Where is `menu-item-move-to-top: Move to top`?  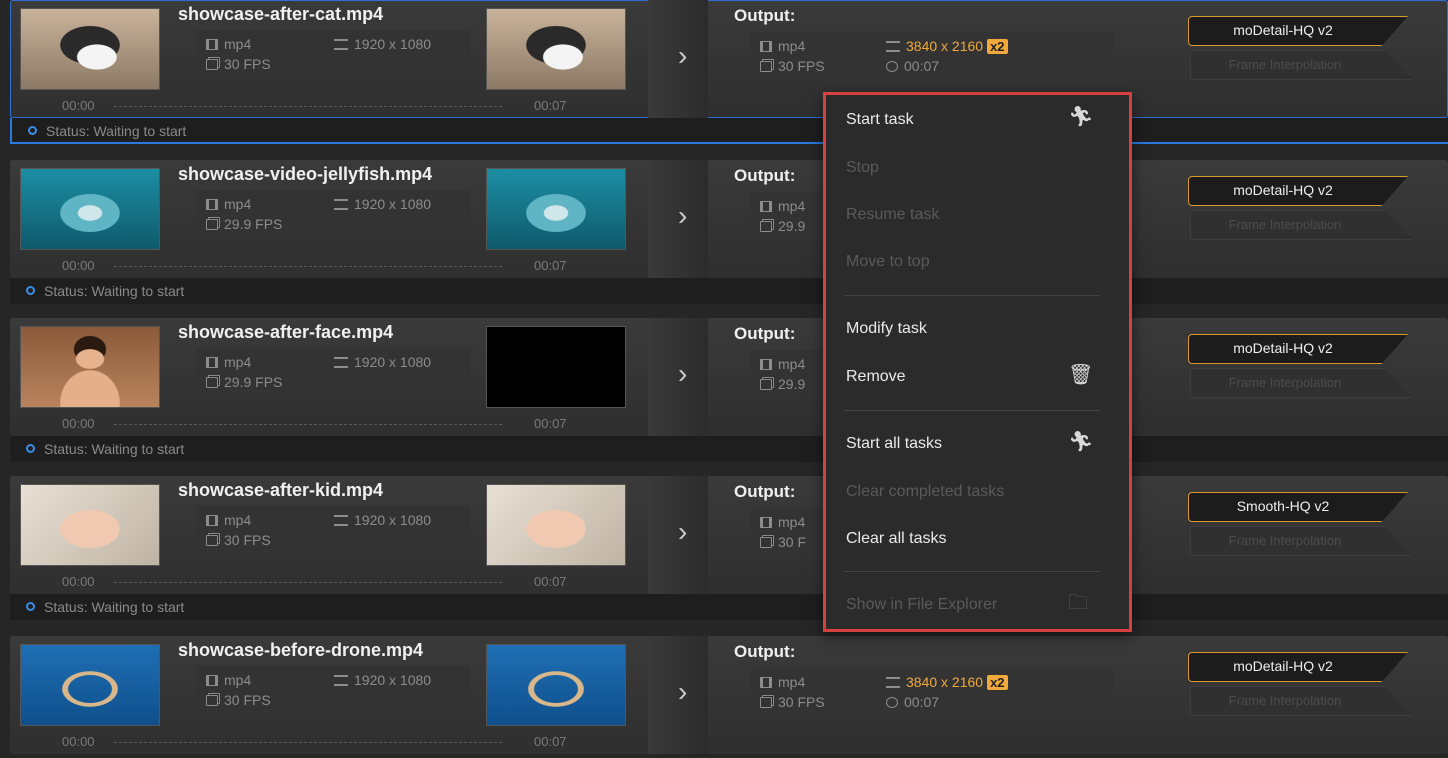 menu-item-move-to-top: Move to top is located at coordinates (888, 262).